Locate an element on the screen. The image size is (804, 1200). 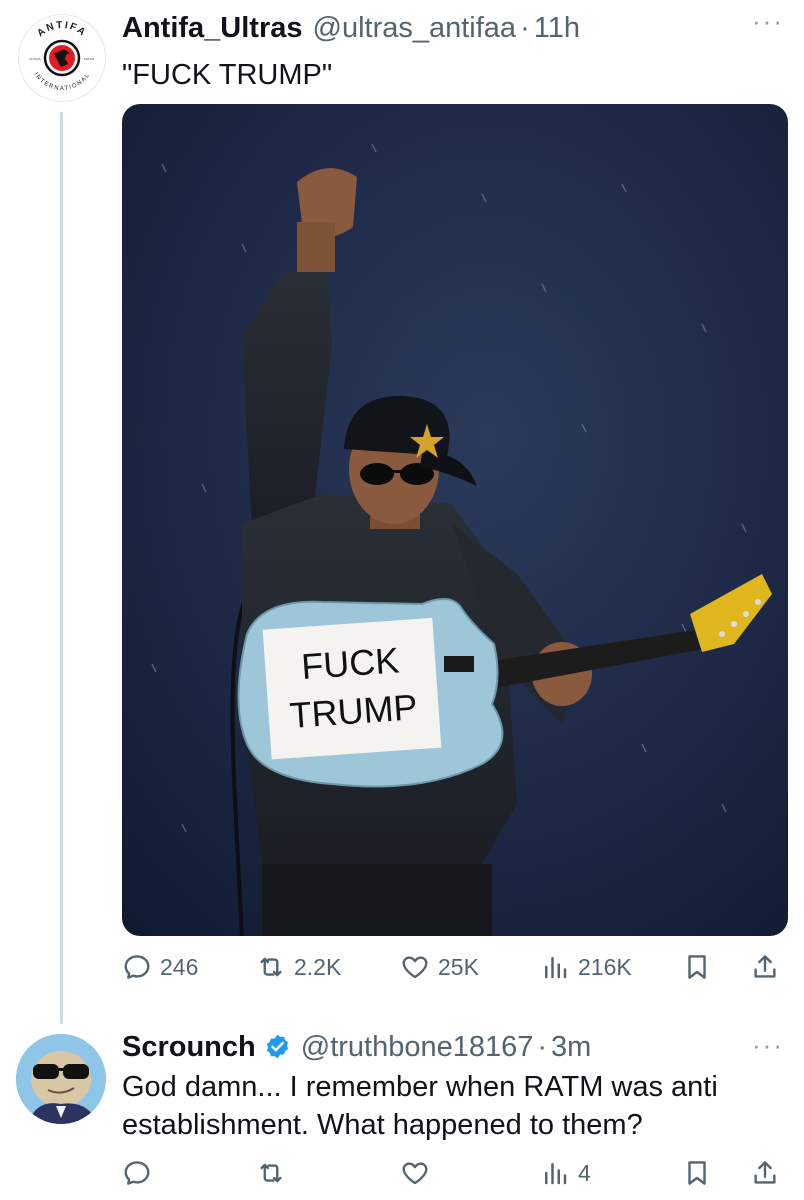
repost-button is located at coordinates (271, 1173).